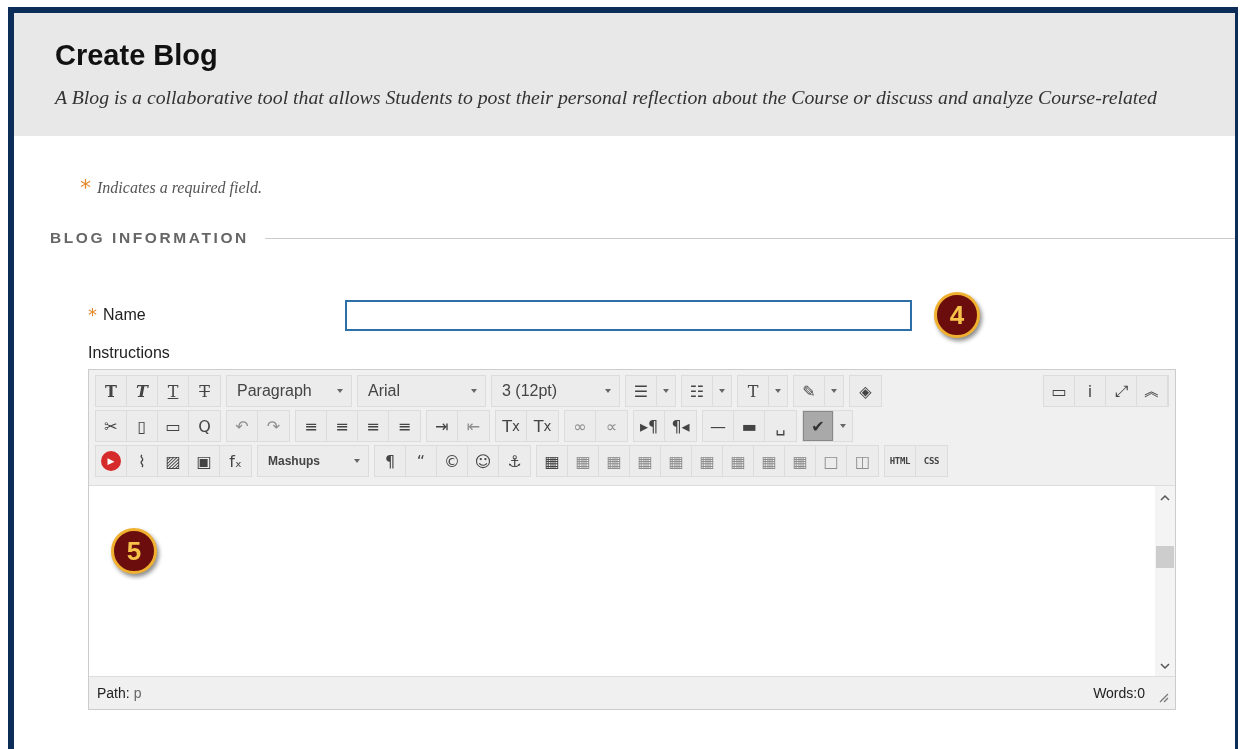 This screenshot has height=749, width=1241. Describe the element at coordinates (628, 315) in the screenshot. I see `input-field` at that location.